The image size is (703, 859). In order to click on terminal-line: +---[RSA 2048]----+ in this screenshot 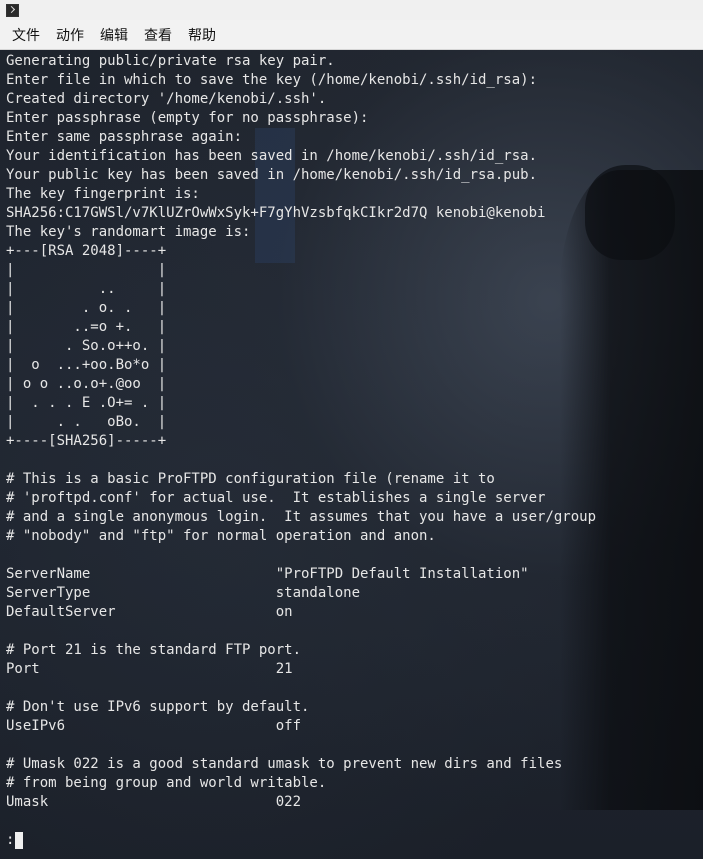, I will do `click(86, 251)`.